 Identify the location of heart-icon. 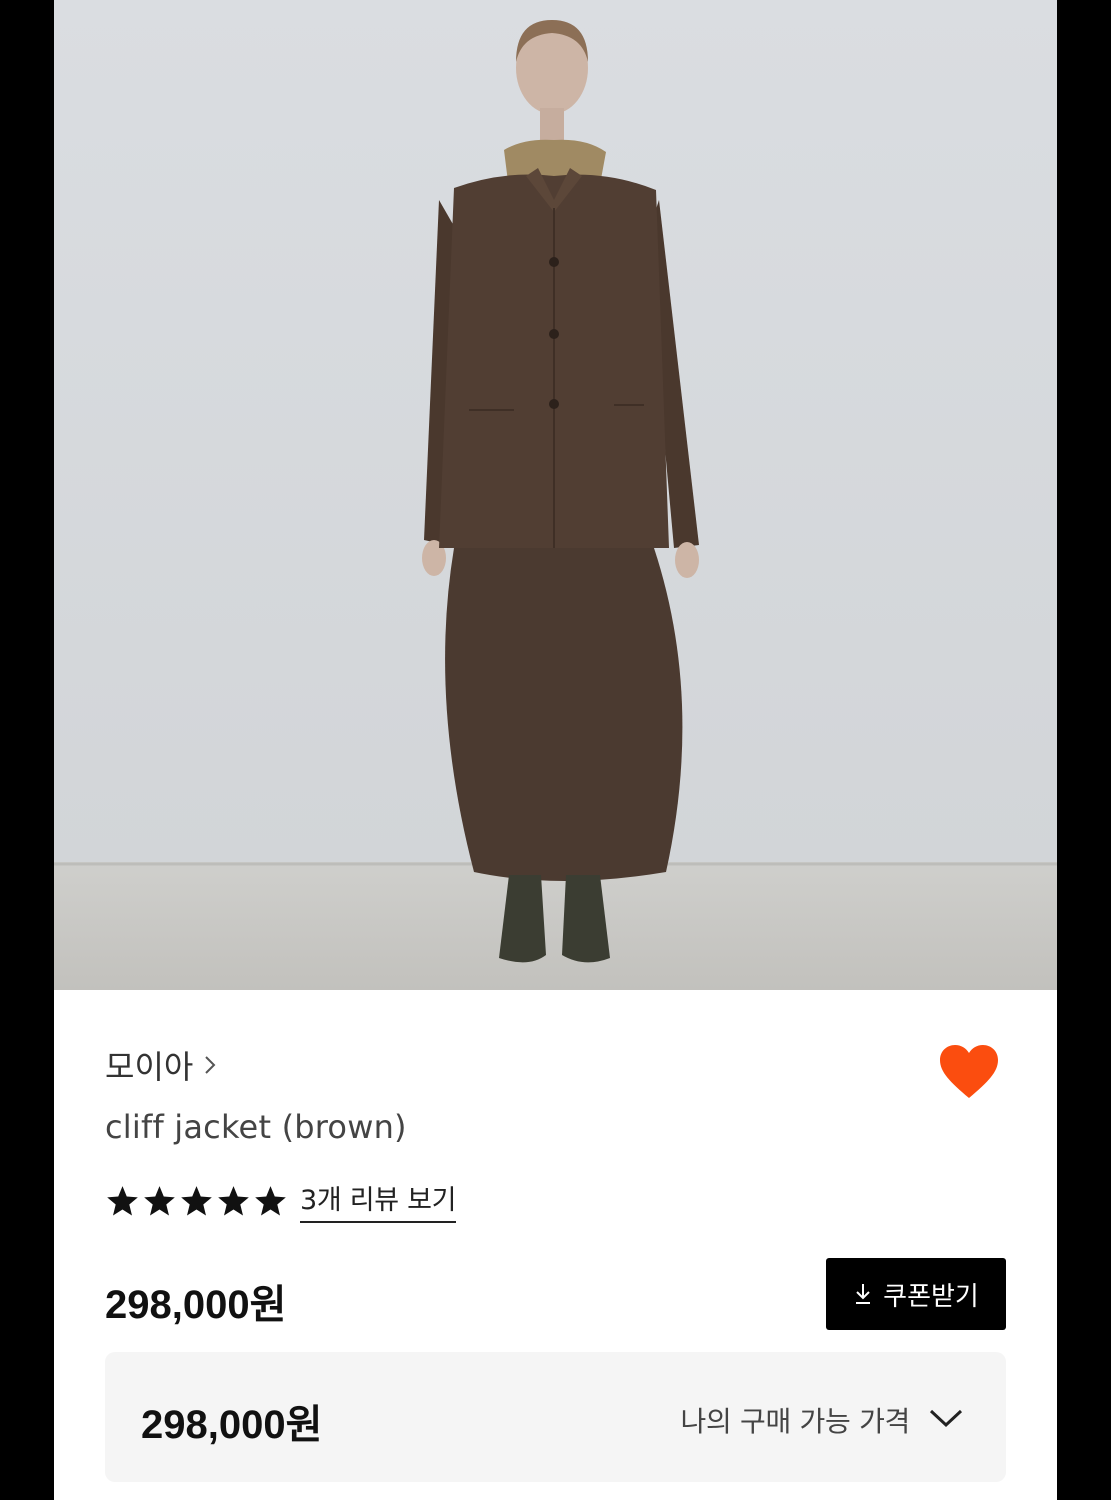
(969, 1072).